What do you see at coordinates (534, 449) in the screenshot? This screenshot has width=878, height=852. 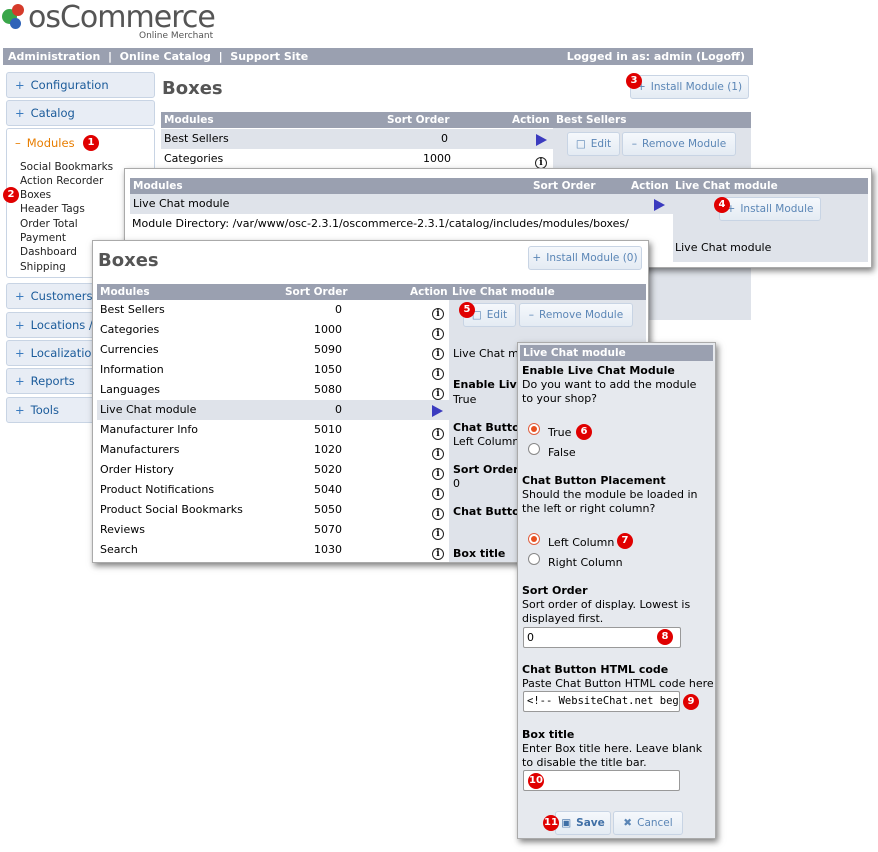 I see `radio-false` at bounding box center [534, 449].